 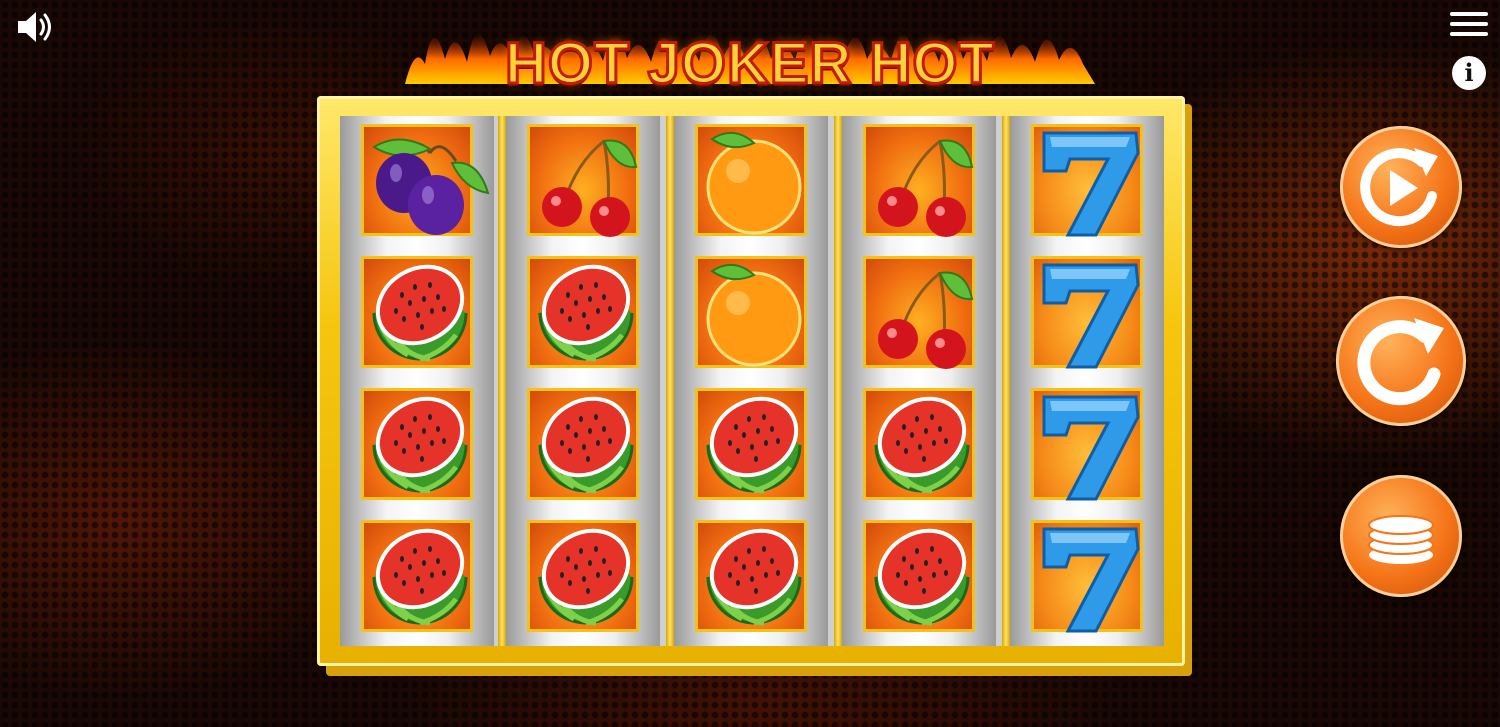 I want to click on bet-button, so click(x=1401, y=536).